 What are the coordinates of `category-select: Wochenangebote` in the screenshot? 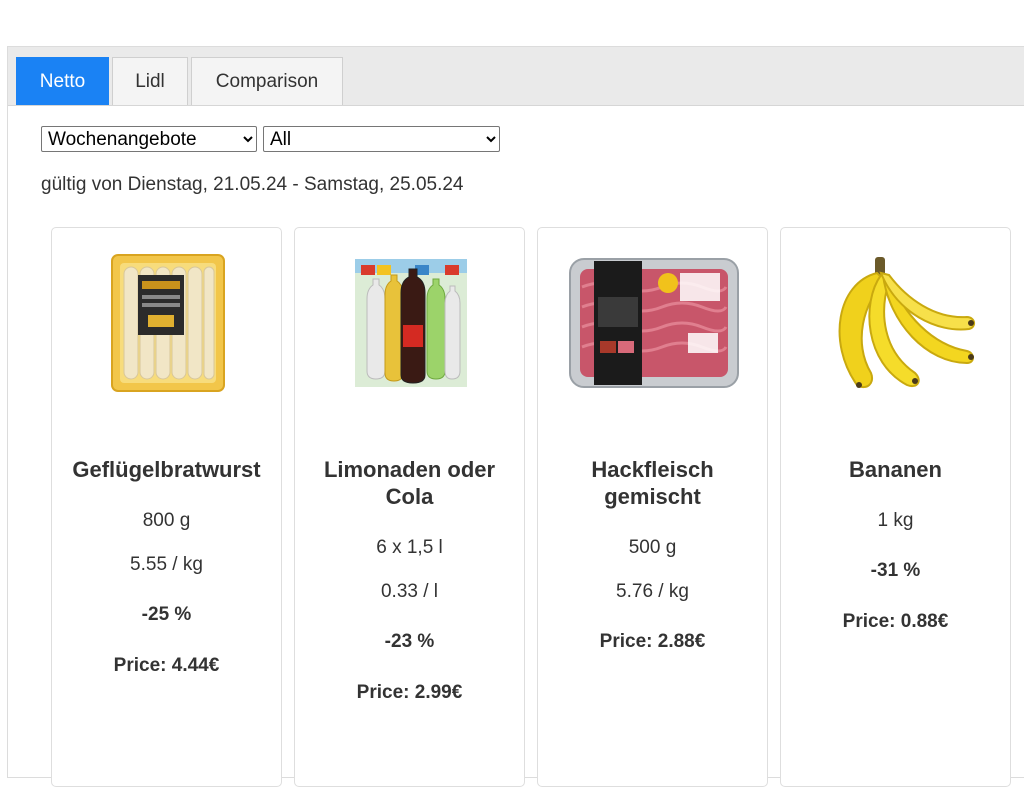 It's located at (149, 139).